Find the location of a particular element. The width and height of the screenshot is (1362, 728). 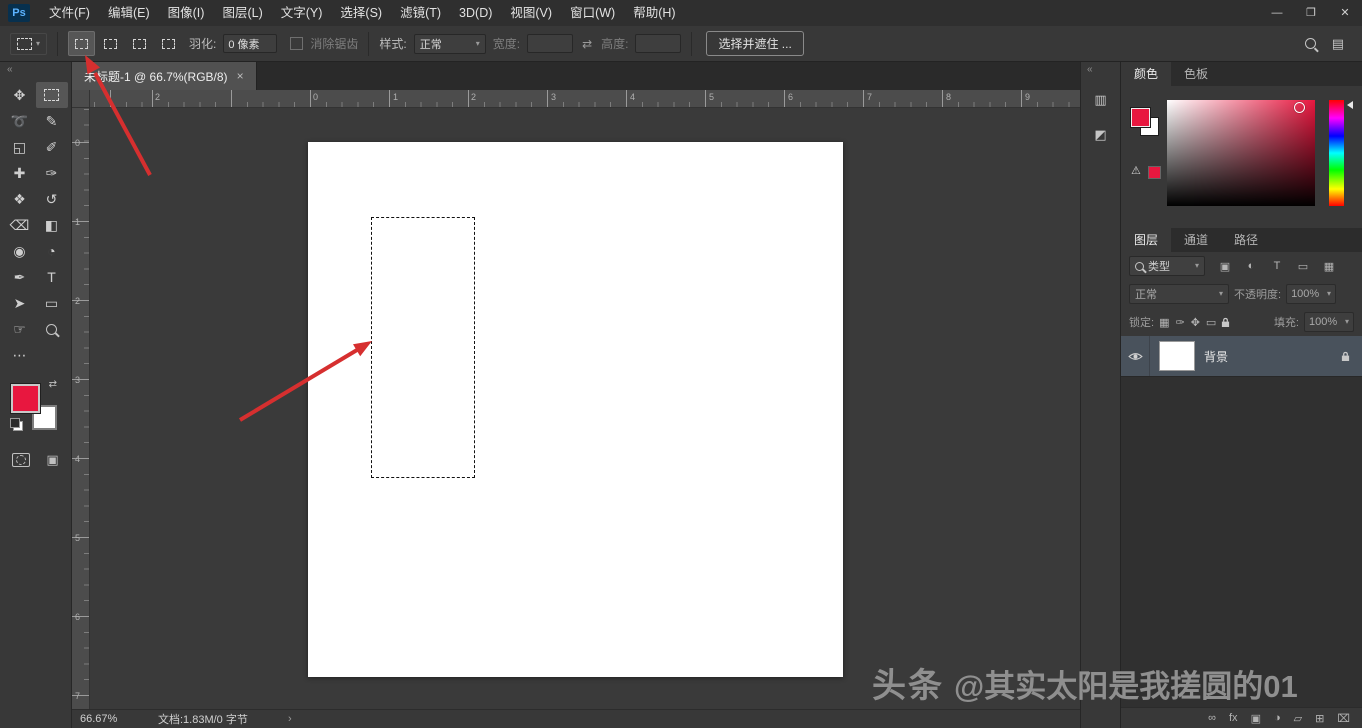

gamut-color-swatch is located at coordinates (1154, 172).